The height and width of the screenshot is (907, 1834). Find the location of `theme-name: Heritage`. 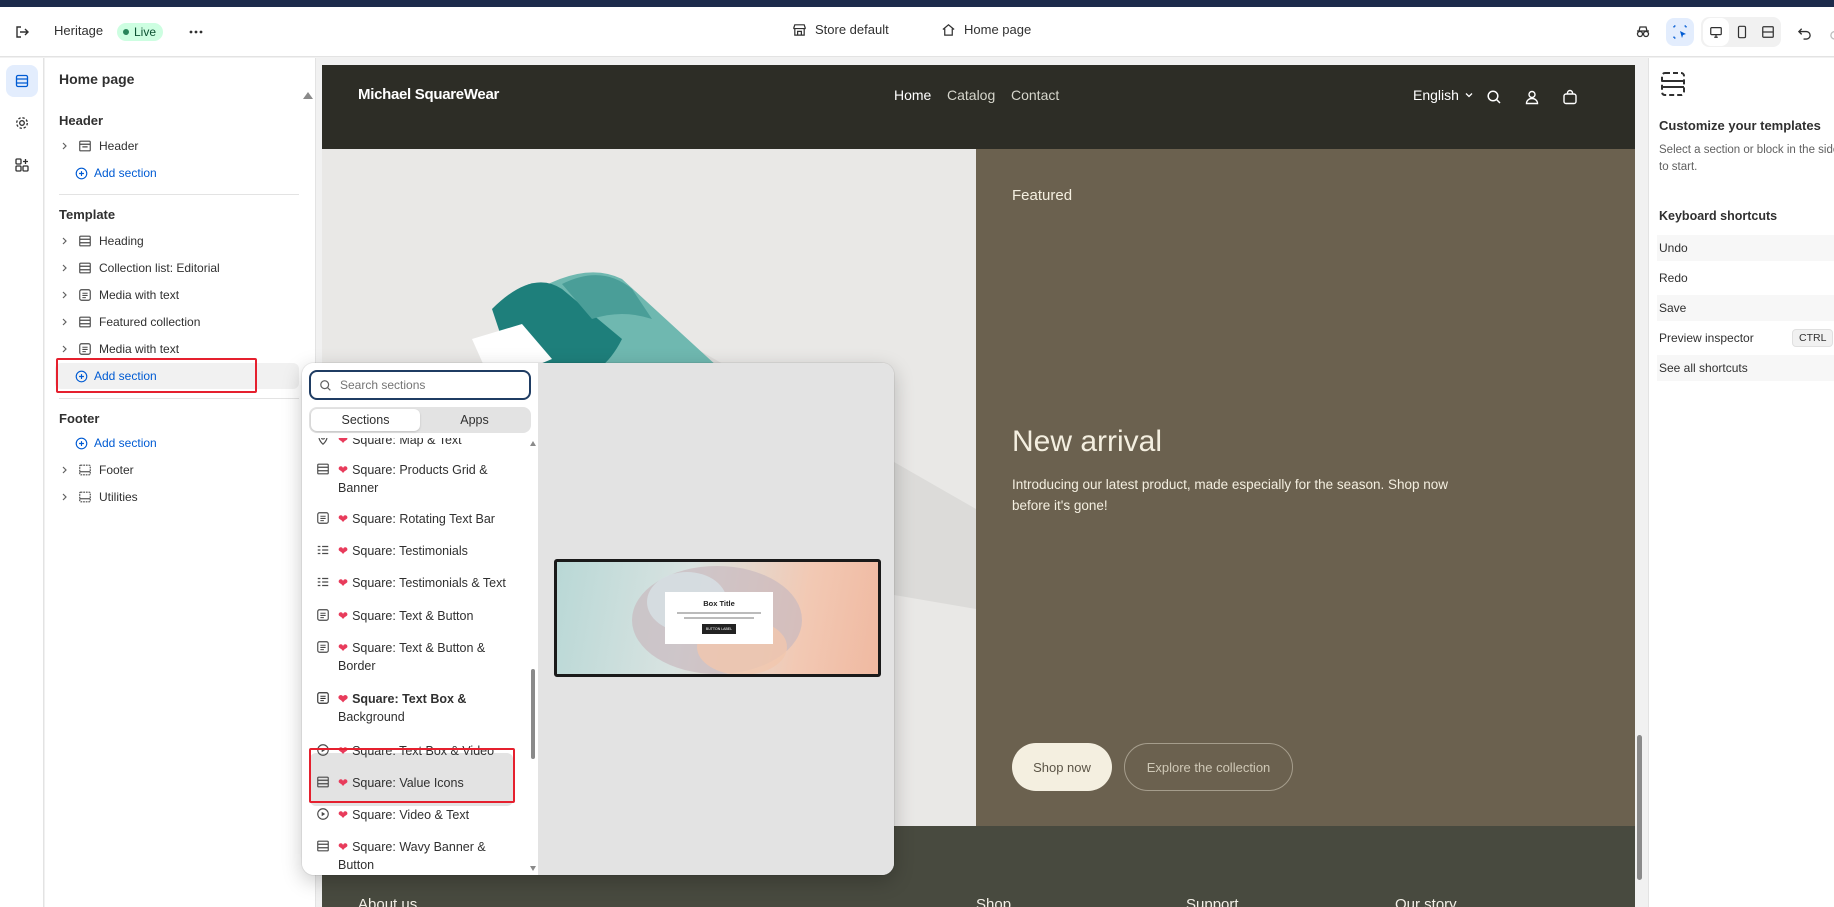

theme-name: Heritage is located at coordinates (78, 30).